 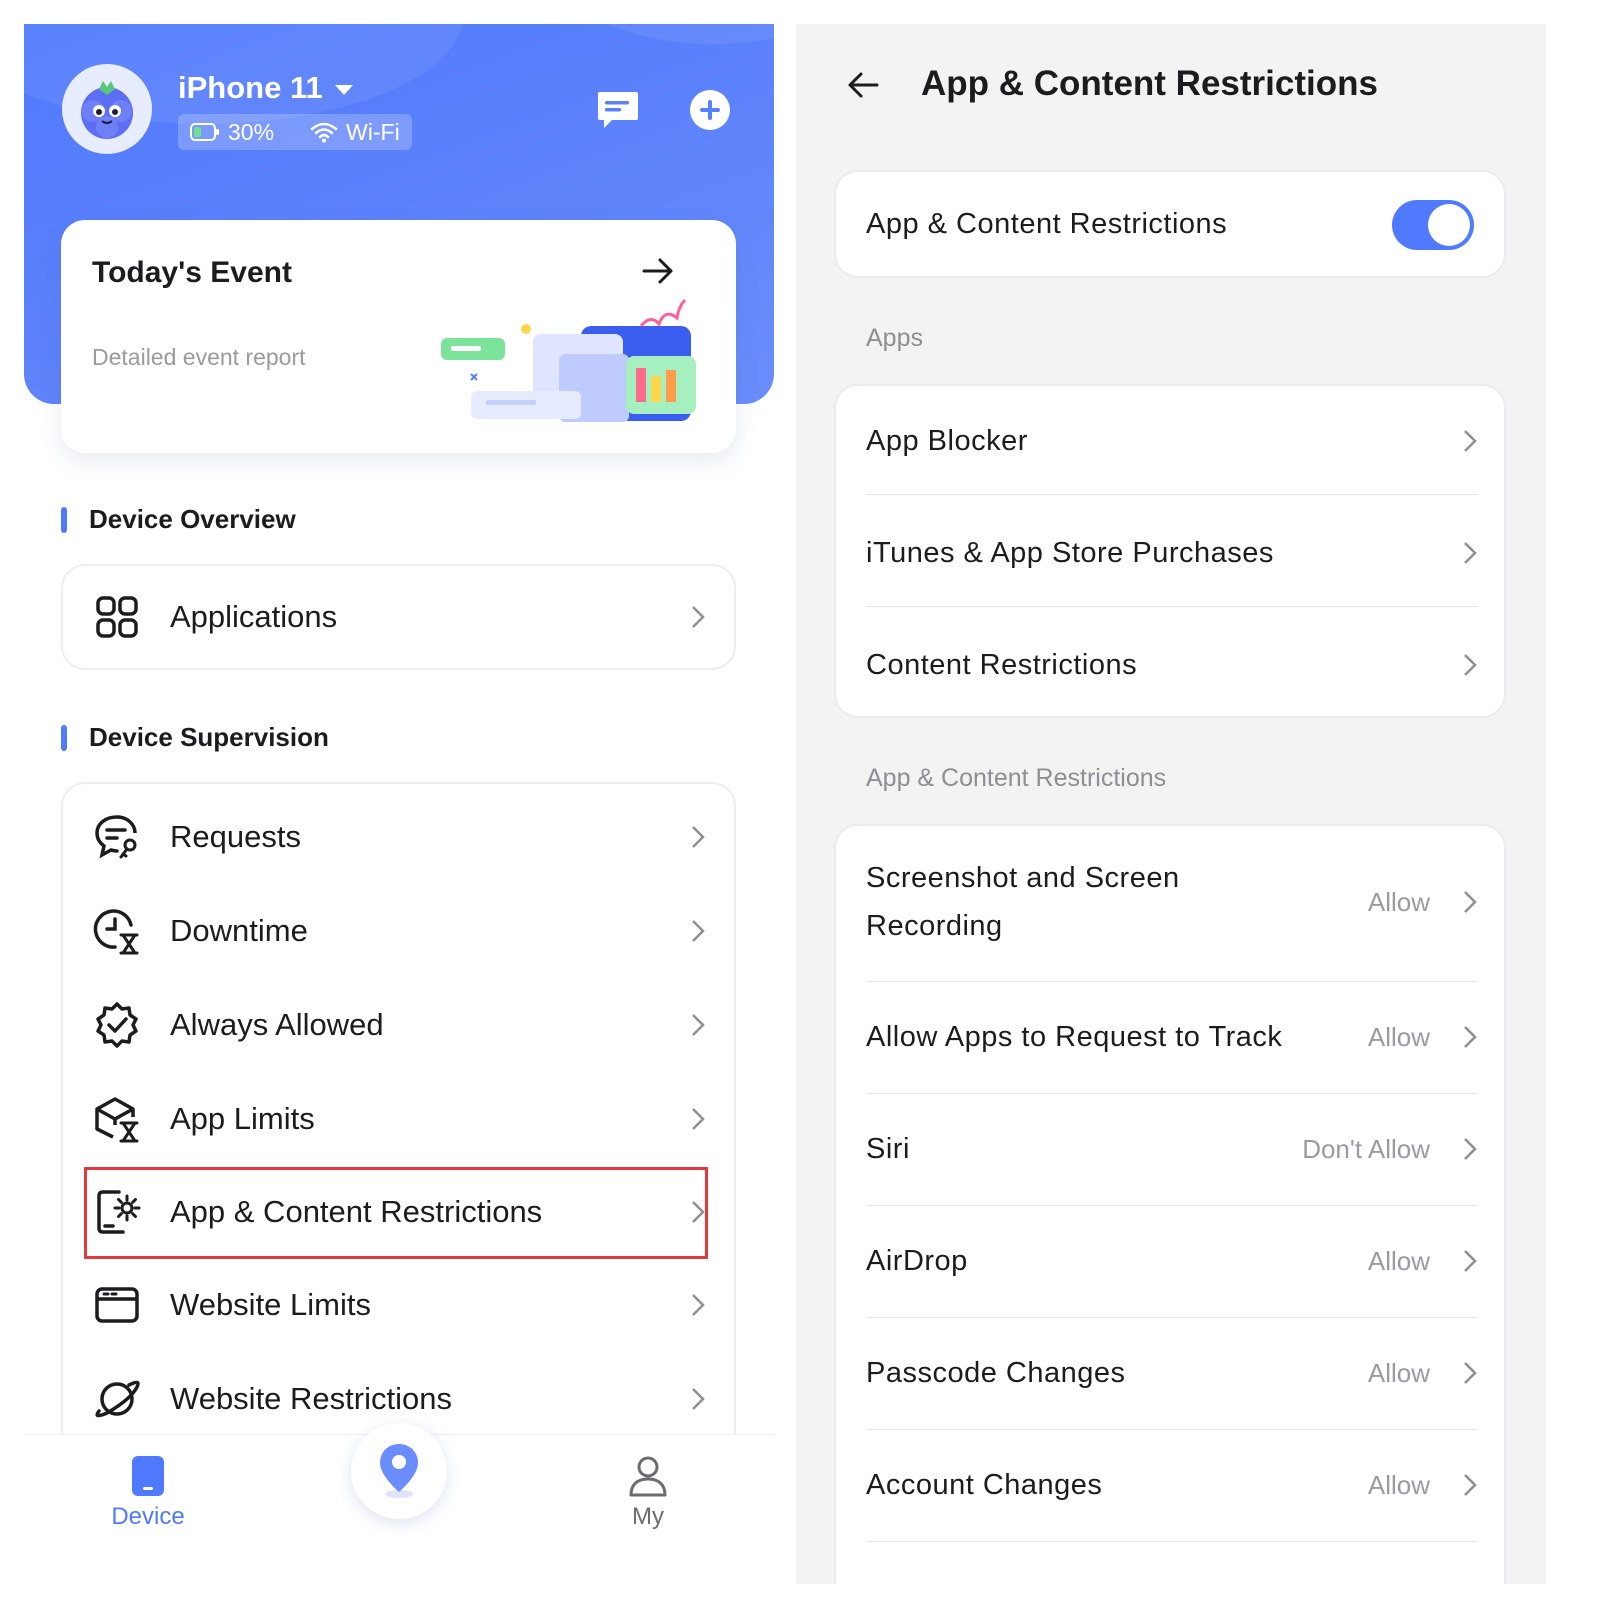 I want to click on row-app-blocker: App Blocker, so click(x=1172, y=441).